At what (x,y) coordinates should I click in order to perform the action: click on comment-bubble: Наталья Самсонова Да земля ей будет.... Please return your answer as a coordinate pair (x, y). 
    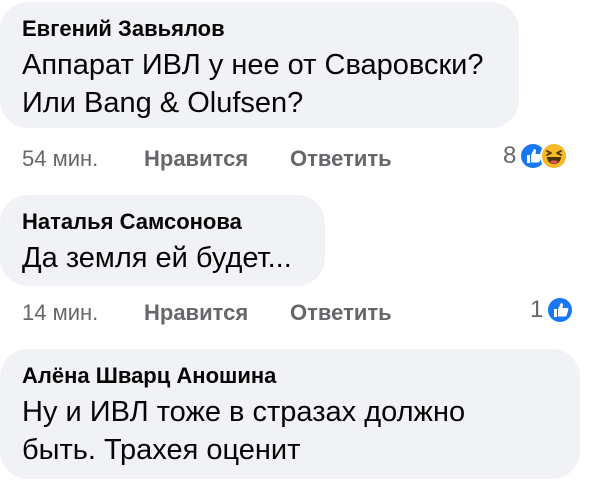
    Looking at the image, I should click on (162, 240).